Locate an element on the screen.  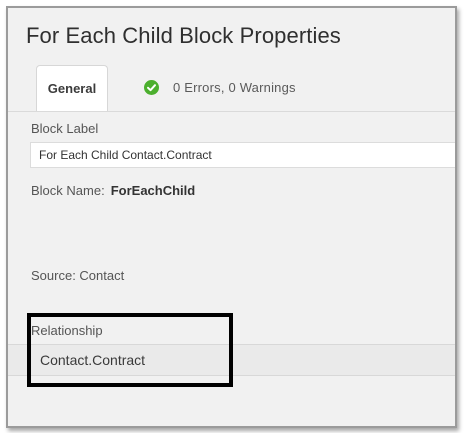
validation-status: 0 Errors, 0 Warnings is located at coordinates (220, 87).